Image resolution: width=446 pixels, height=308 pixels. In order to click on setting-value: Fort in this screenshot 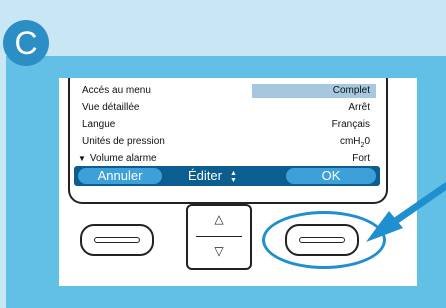, I will do `click(361, 158)`.